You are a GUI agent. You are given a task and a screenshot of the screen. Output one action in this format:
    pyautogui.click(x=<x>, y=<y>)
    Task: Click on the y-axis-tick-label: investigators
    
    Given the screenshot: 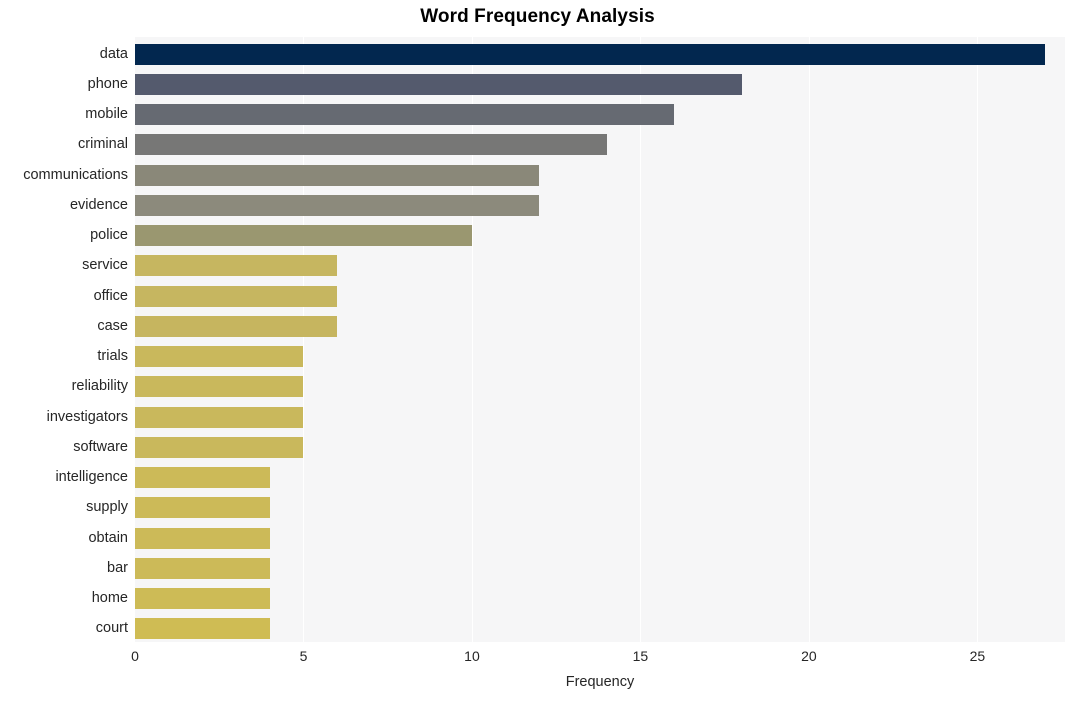 What is the action you would take?
    pyautogui.click(x=87, y=417)
    